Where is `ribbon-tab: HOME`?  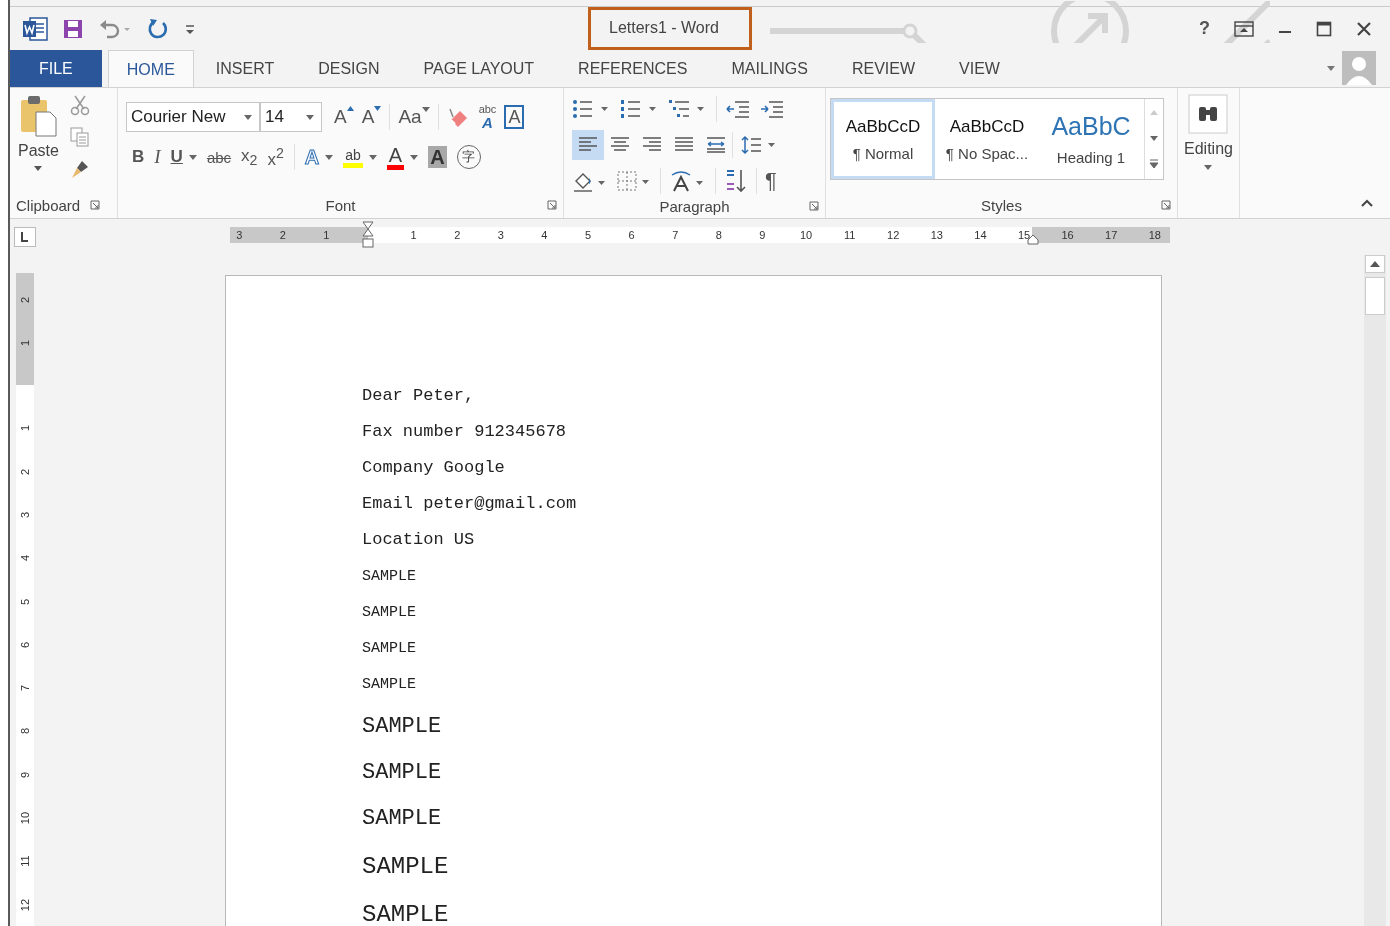
ribbon-tab: HOME is located at coordinates (150, 69).